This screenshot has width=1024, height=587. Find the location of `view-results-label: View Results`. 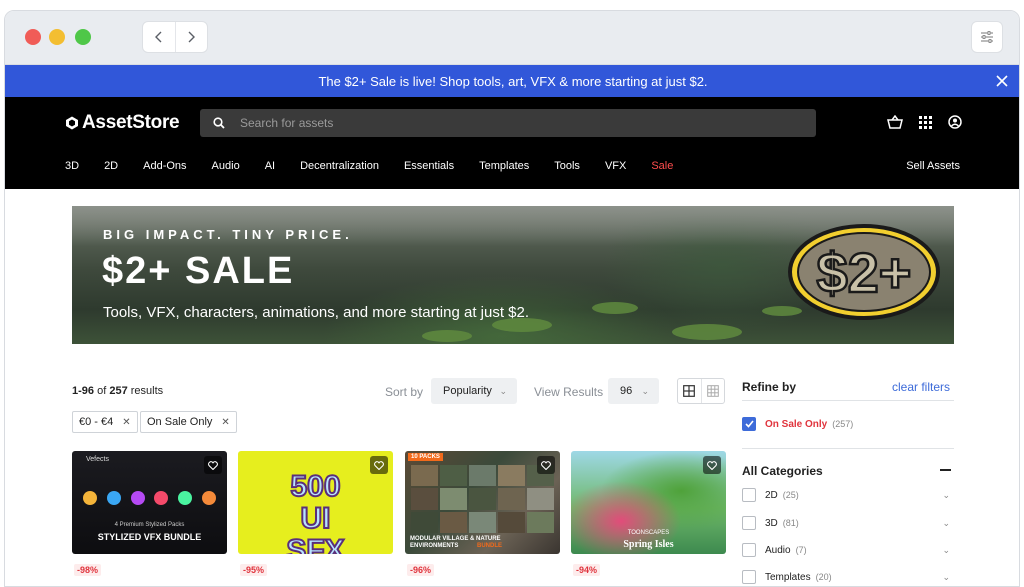

view-results-label: View Results is located at coordinates (569, 392).